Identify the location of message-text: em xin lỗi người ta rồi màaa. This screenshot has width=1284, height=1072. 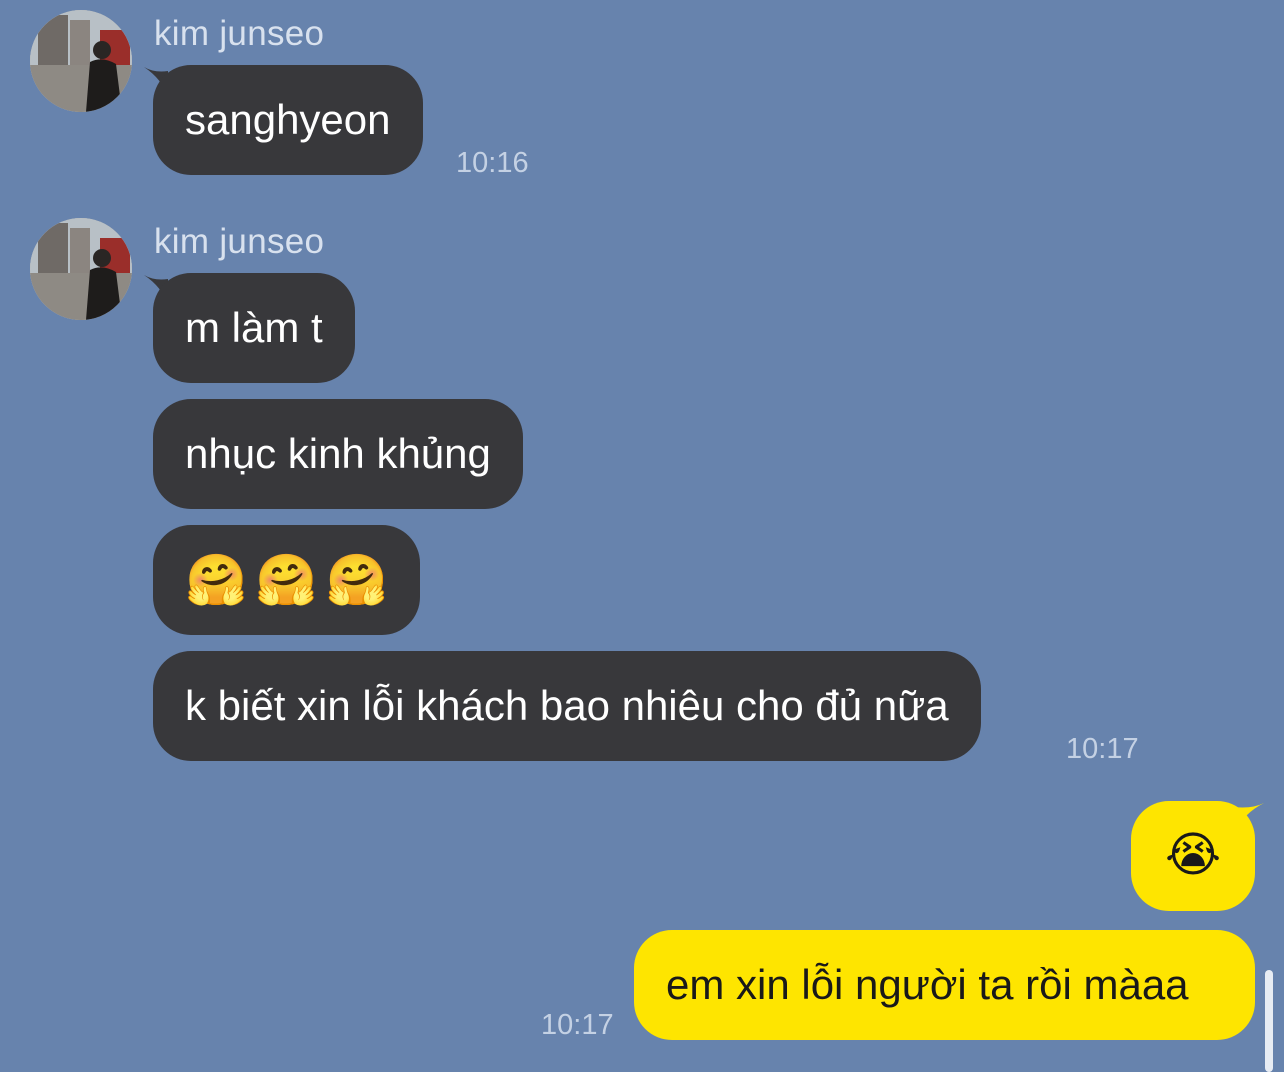
(927, 984).